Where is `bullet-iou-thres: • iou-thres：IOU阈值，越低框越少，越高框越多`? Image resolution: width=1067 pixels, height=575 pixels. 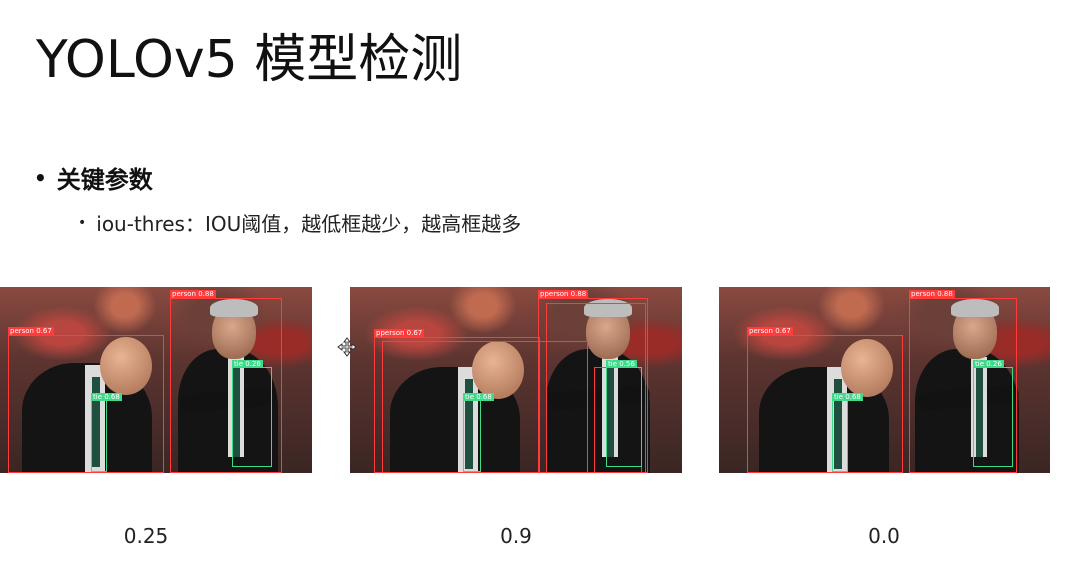 bullet-iou-thres: • iou-thres：IOU阈值，越低框越少，越高框越多 is located at coordinates (299, 222).